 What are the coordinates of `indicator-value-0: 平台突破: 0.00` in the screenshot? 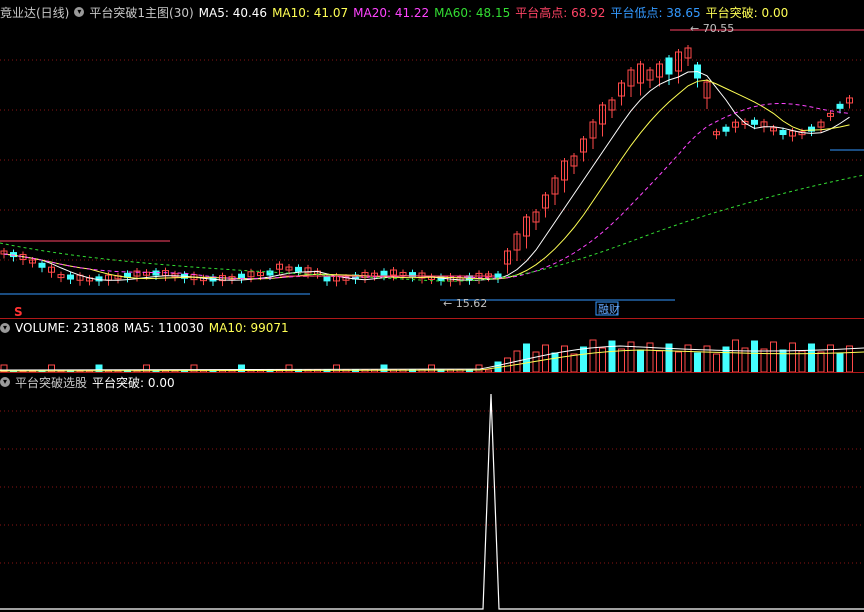 It's located at (133, 382).